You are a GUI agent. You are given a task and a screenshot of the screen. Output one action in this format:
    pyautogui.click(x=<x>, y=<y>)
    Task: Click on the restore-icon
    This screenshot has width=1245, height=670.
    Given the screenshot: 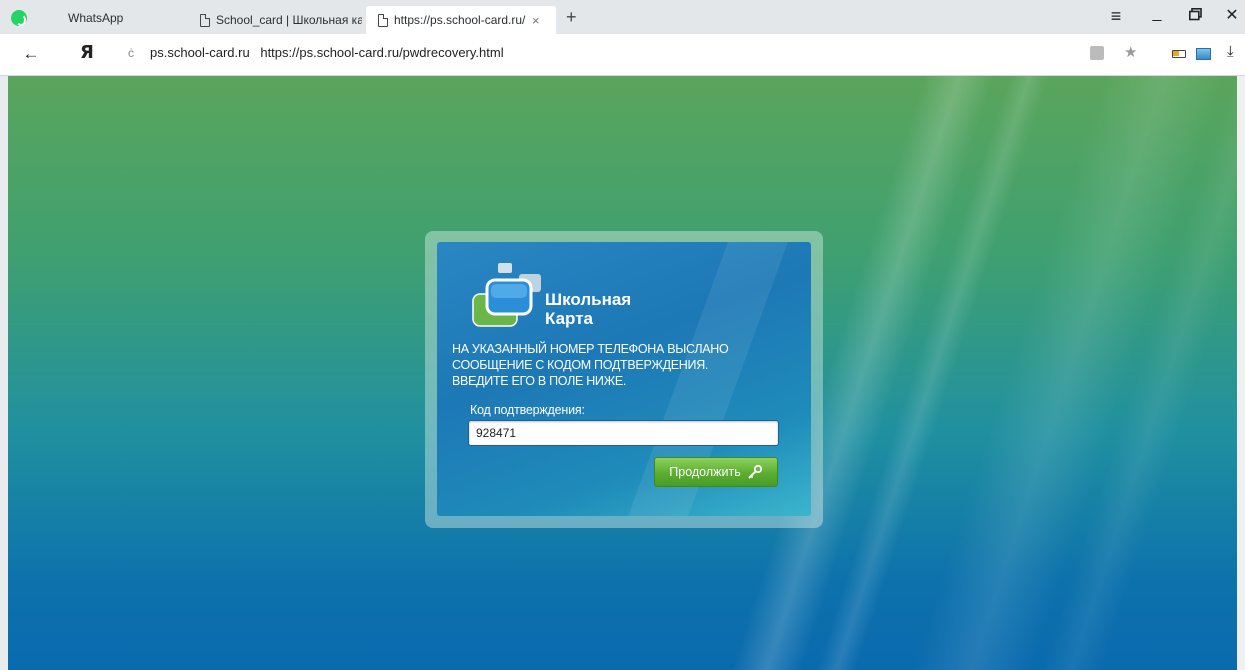 What is the action you would take?
    pyautogui.click(x=1195, y=14)
    